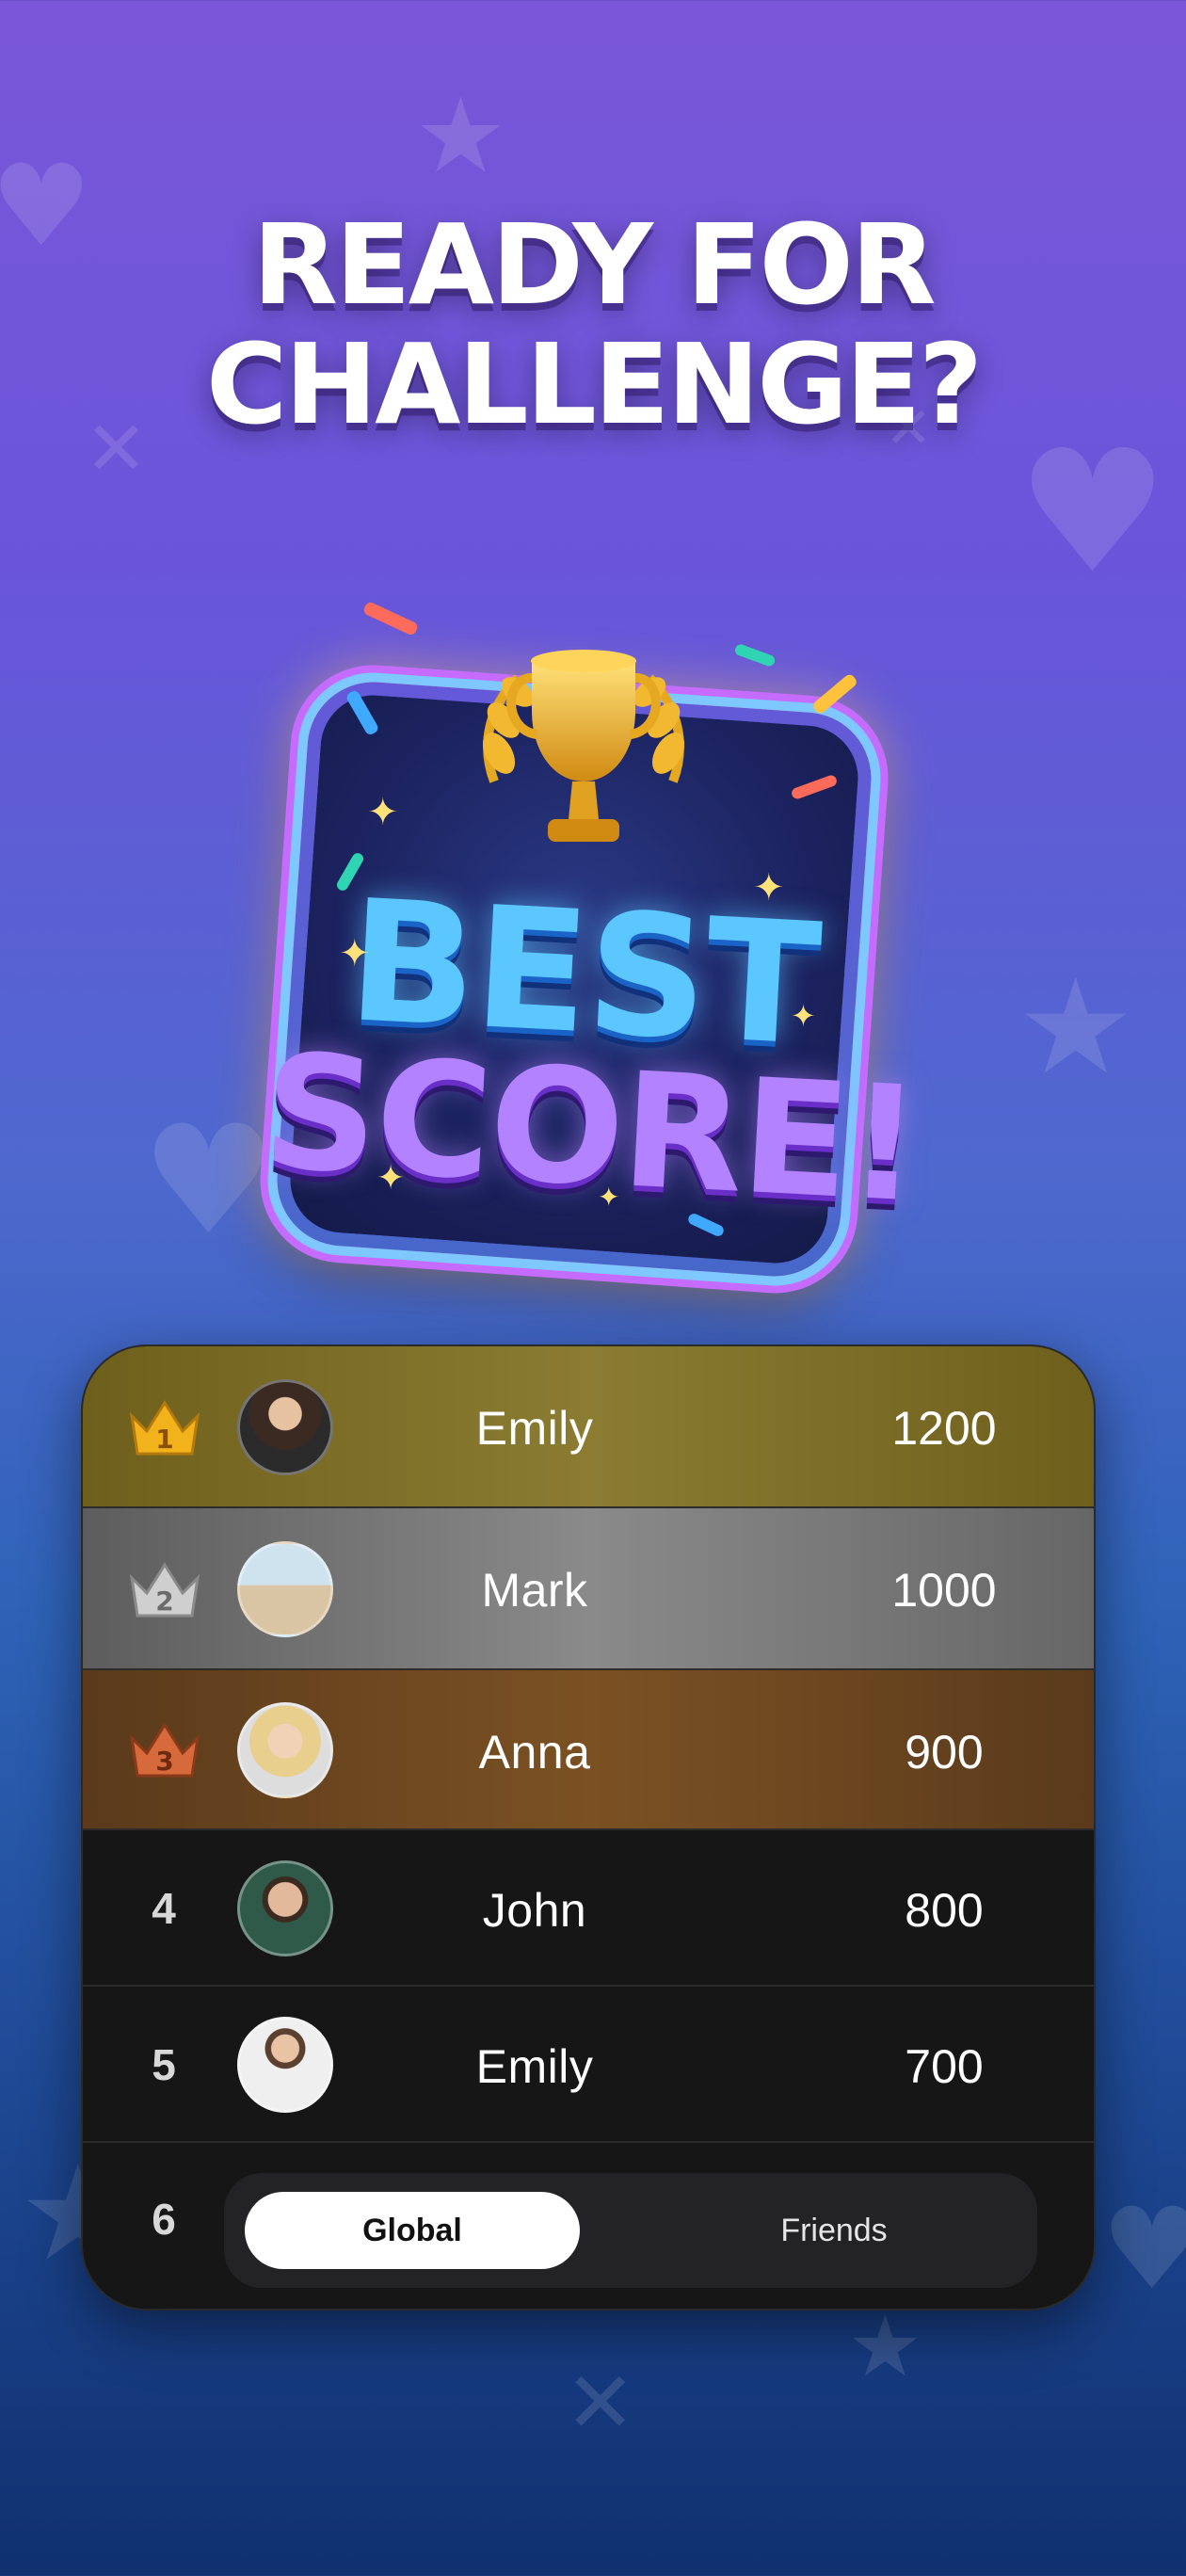 The width and height of the screenshot is (1186, 2576). I want to click on leaderboard-row-2: 2 Mark 1000, so click(588, 1589).